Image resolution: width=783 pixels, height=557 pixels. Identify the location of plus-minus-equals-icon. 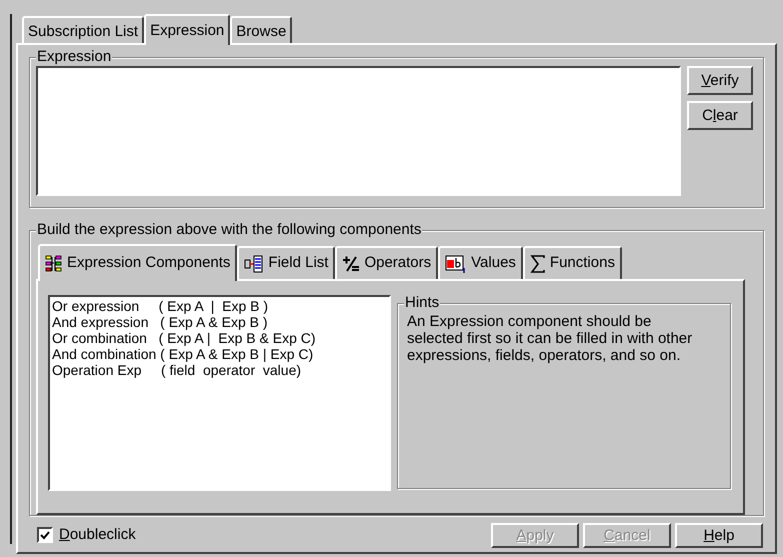
(351, 263).